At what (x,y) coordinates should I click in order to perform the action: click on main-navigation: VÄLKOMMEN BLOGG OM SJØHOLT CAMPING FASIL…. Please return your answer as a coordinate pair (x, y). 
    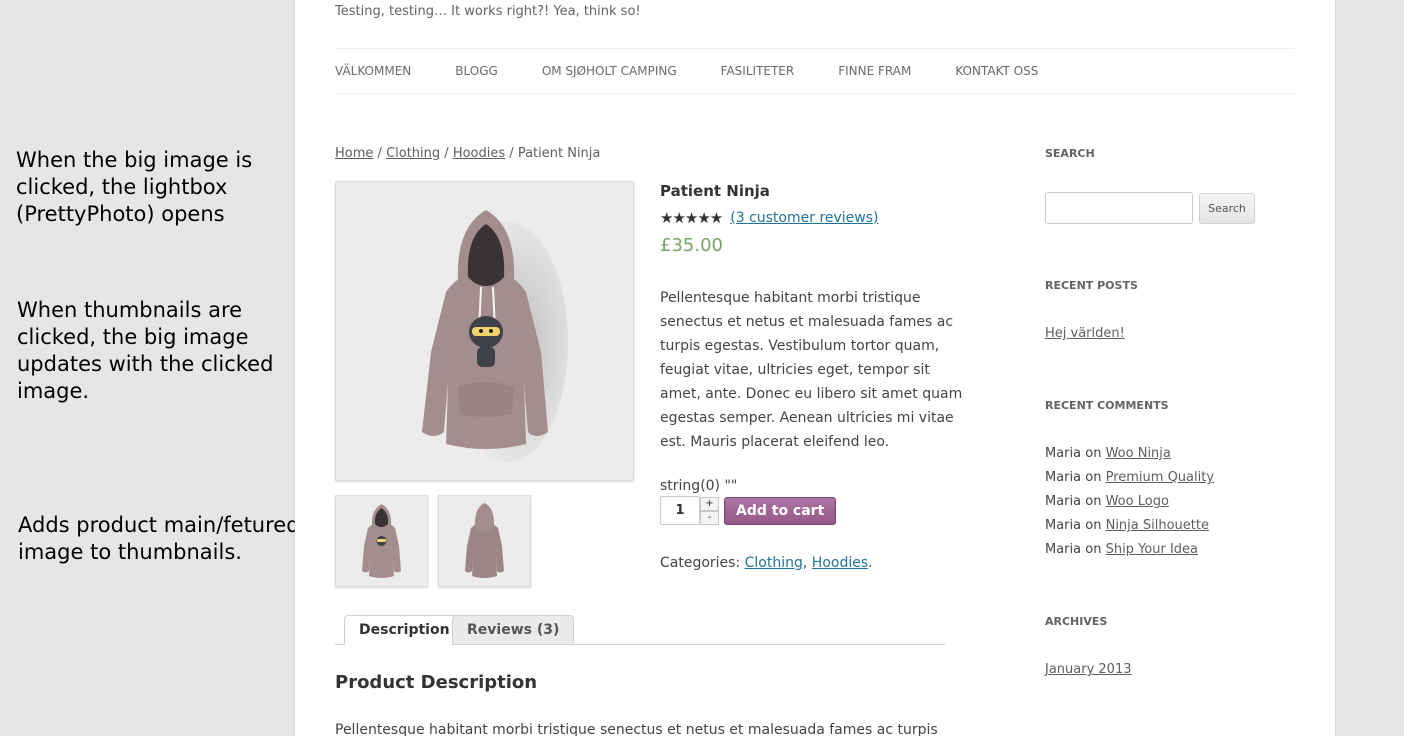
    Looking at the image, I should click on (815, 71).